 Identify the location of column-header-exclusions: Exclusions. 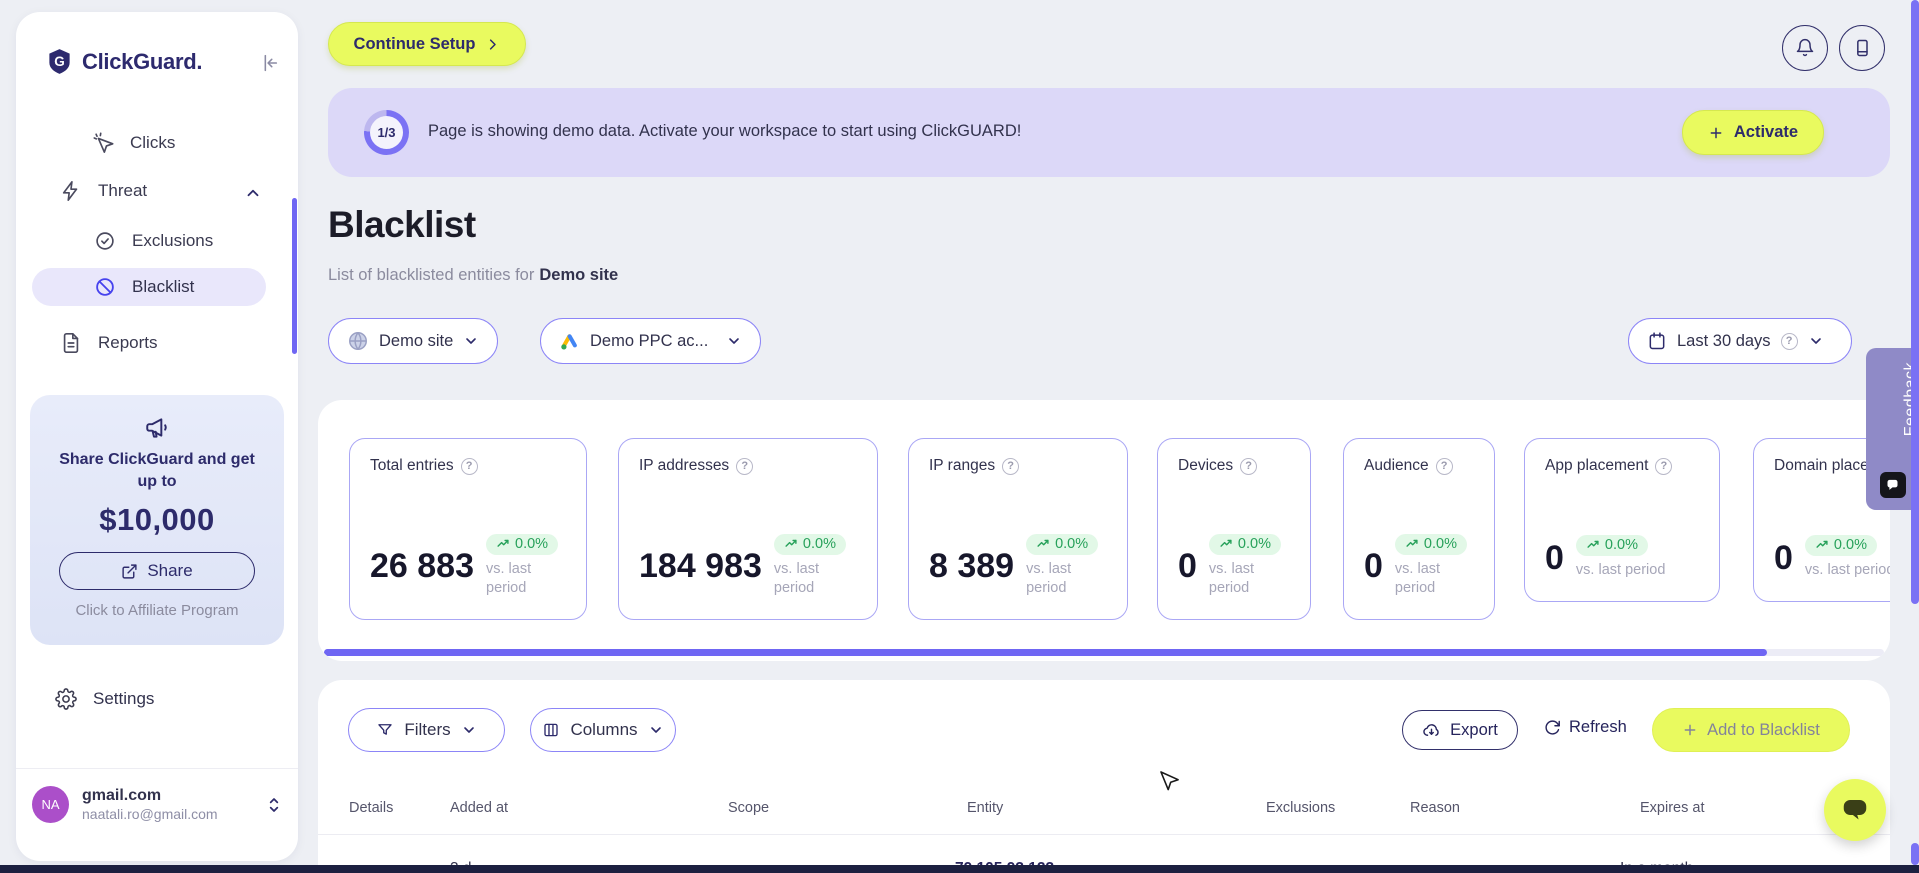
(1300, 808).